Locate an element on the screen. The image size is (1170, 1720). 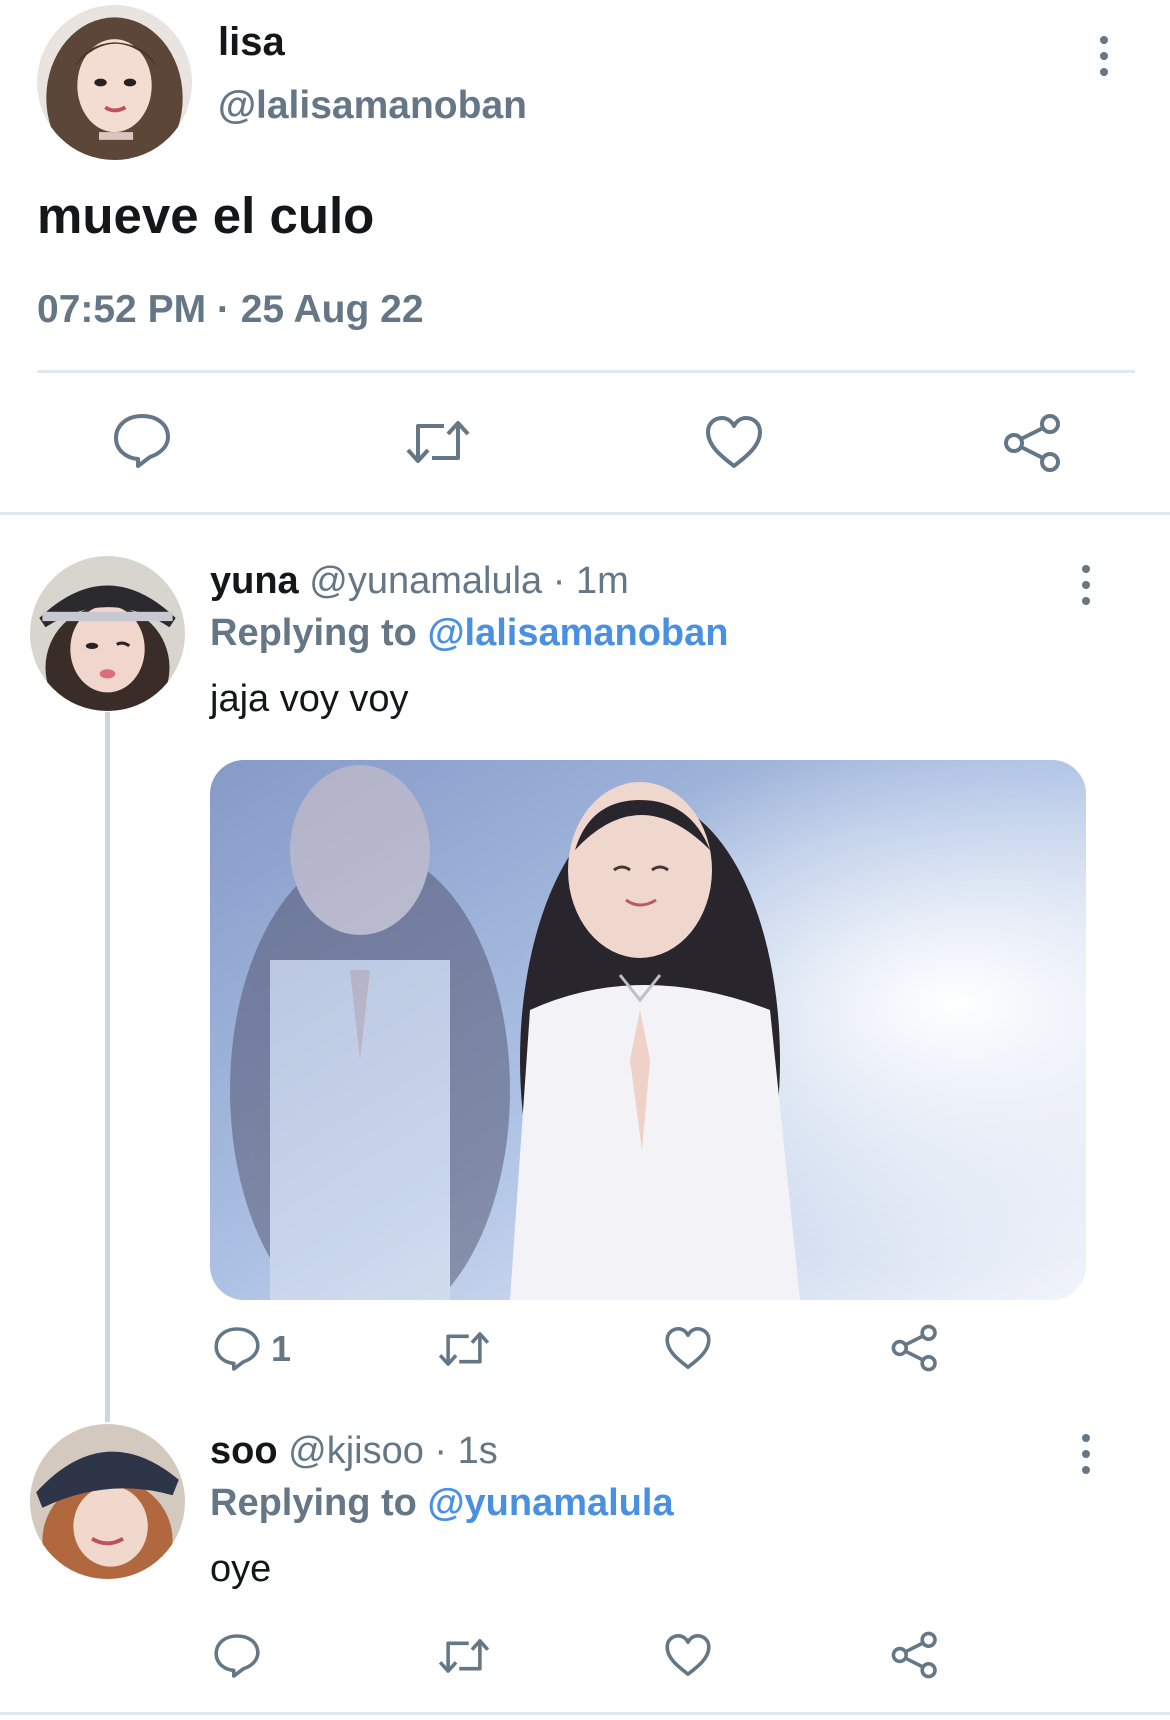
replying-to: Replying to @lalisamanoban is located at coordinates (469, 633).